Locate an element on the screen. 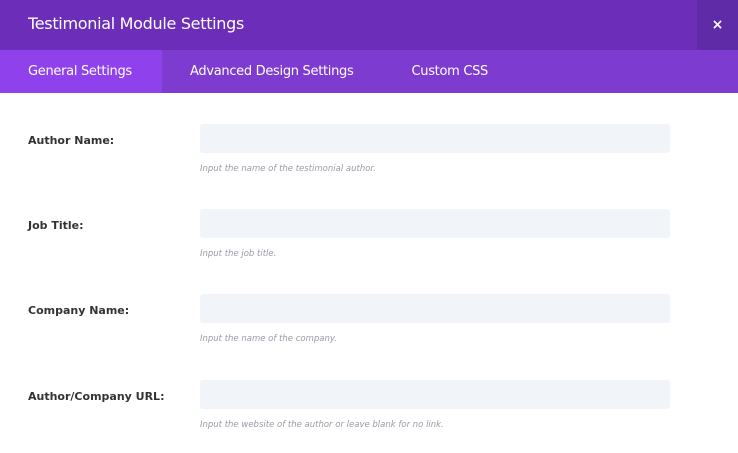 This screenshot has height=453, width=738. company-name-label: Company Name: is located at coordinates (79, 310).